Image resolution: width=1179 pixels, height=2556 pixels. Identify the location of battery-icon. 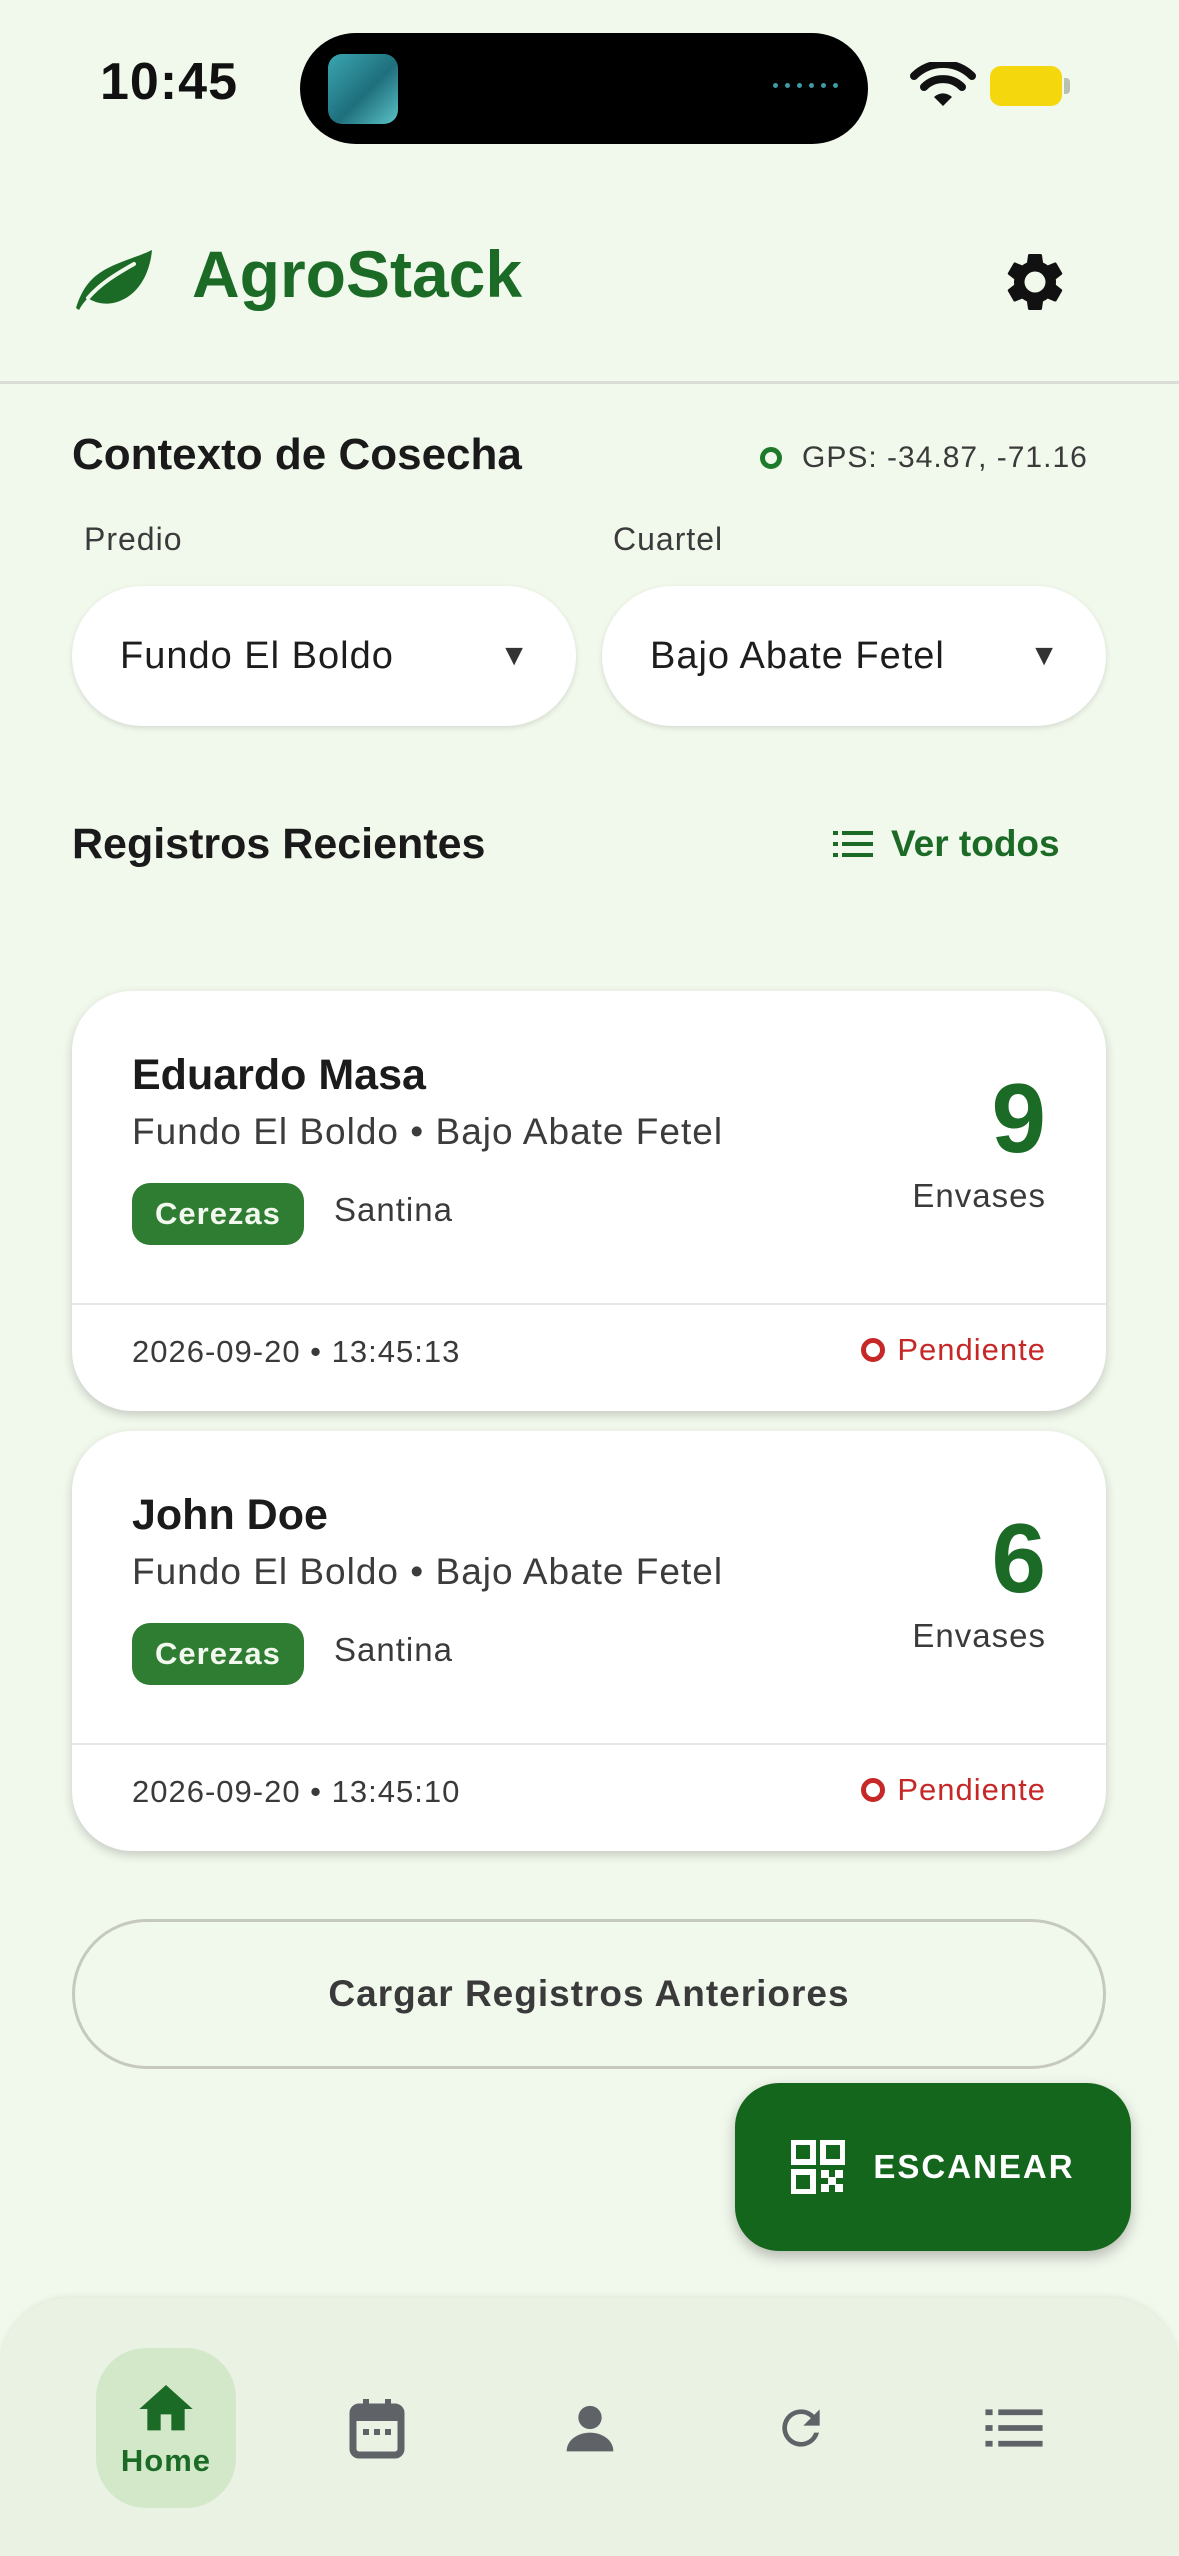
(1030, 86).